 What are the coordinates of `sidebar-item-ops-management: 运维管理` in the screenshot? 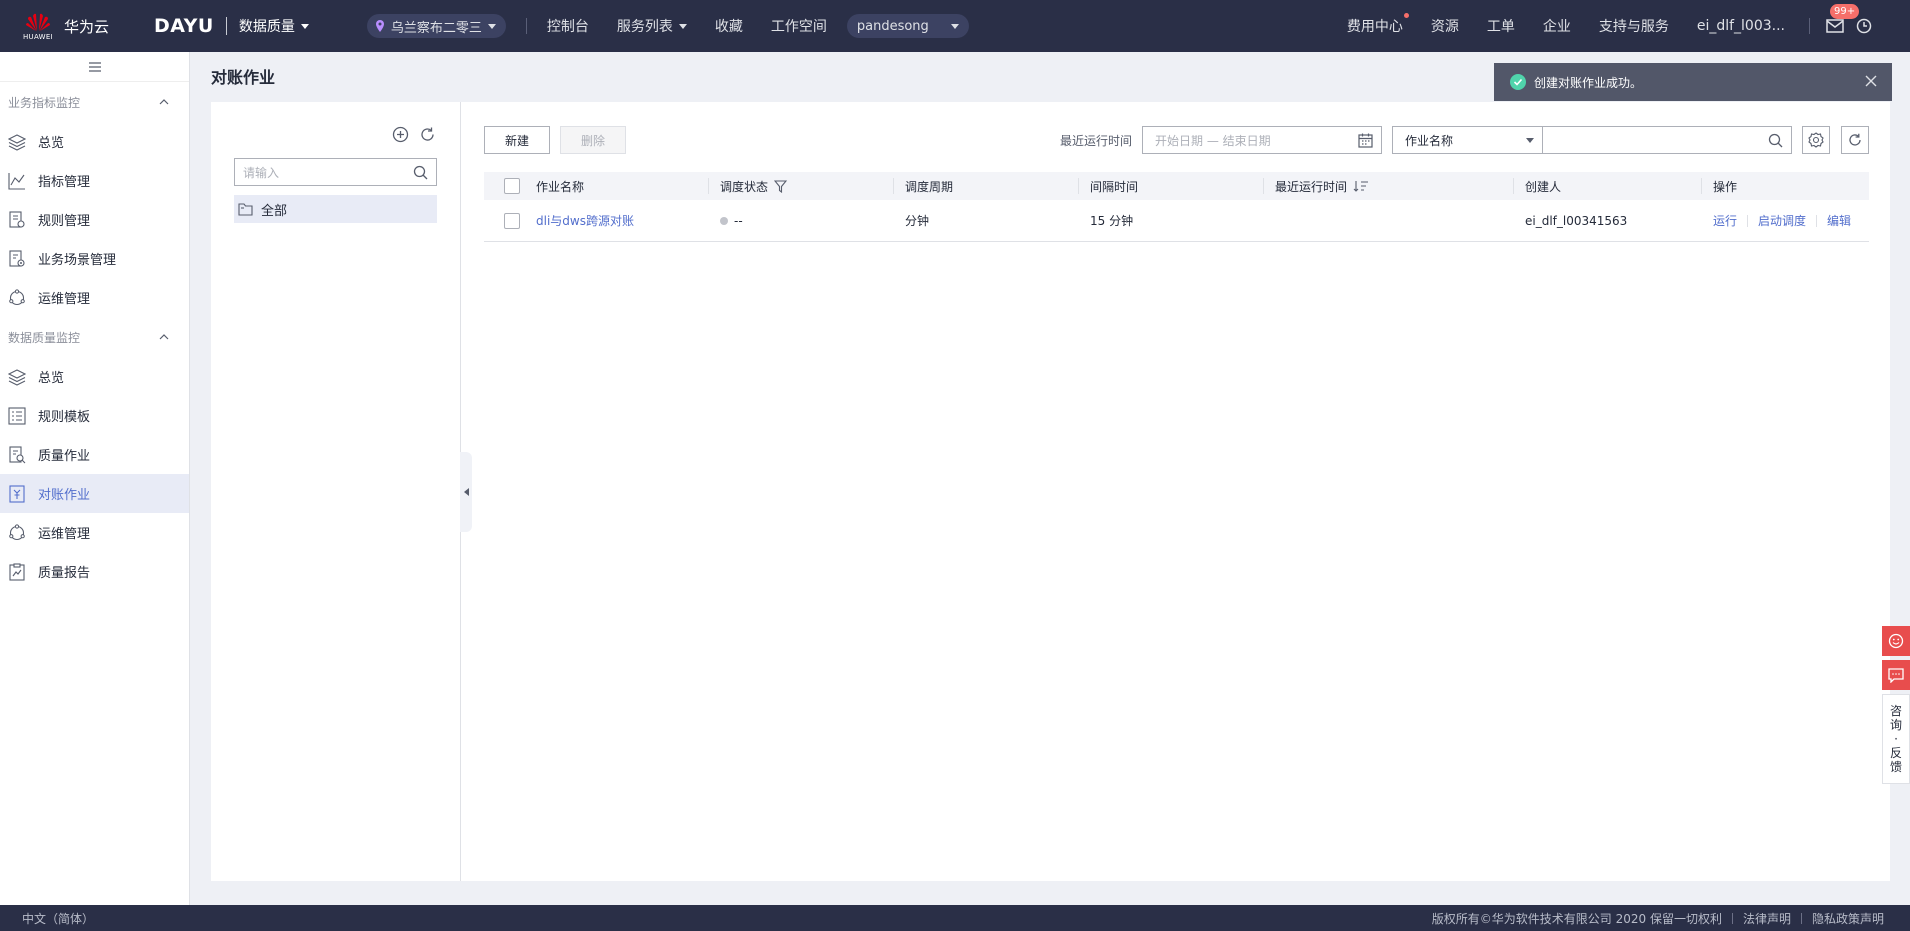 It's located at (94, 297).